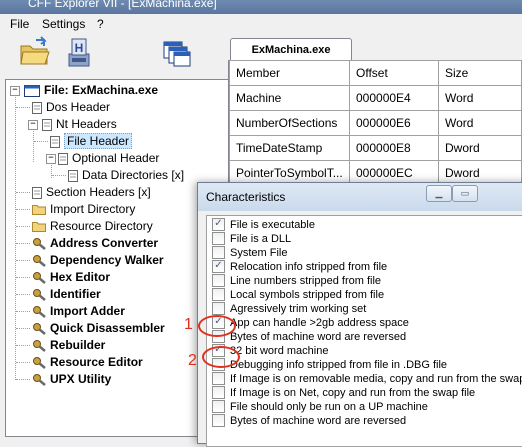 The height and width of the screenshot is (447, 522). What do you see at coordinates (92, 226) in the screenshot?
I see `tree-item-resource-directory: Resource Directory` at bounding box center [92, 226].